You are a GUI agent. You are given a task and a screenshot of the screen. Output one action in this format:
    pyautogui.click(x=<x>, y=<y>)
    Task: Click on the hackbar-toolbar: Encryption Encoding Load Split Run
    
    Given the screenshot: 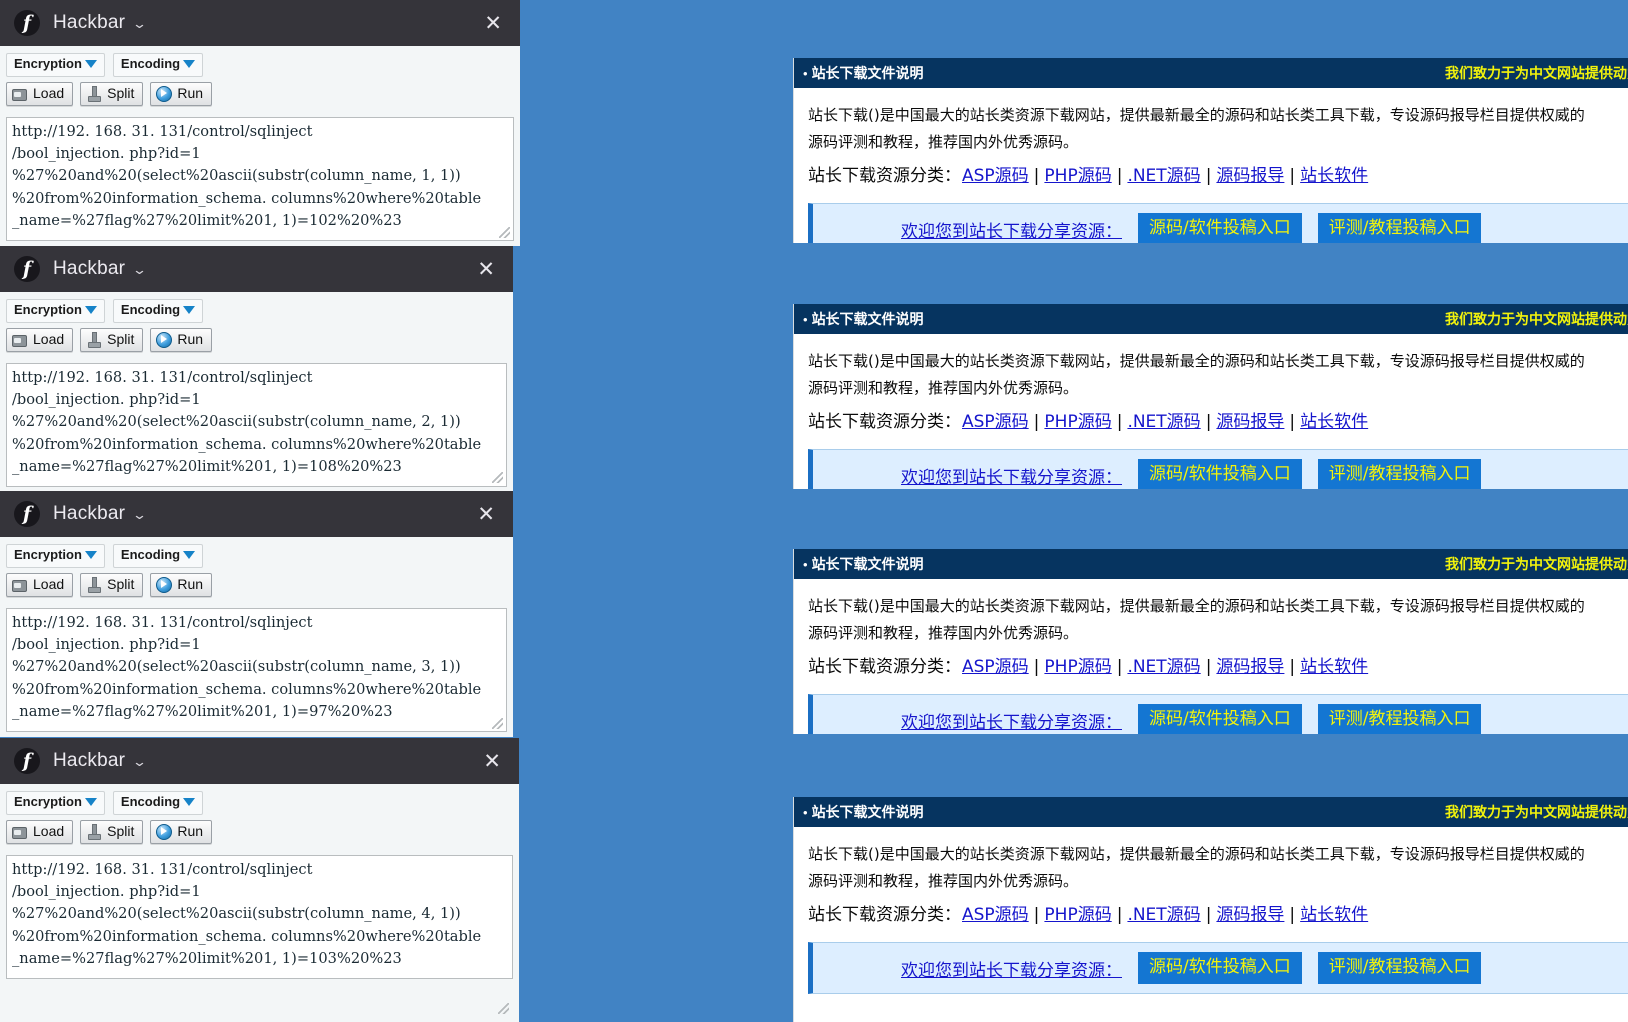 What is the action you would take?
    pyautogui.click(x=256, y=325)
    